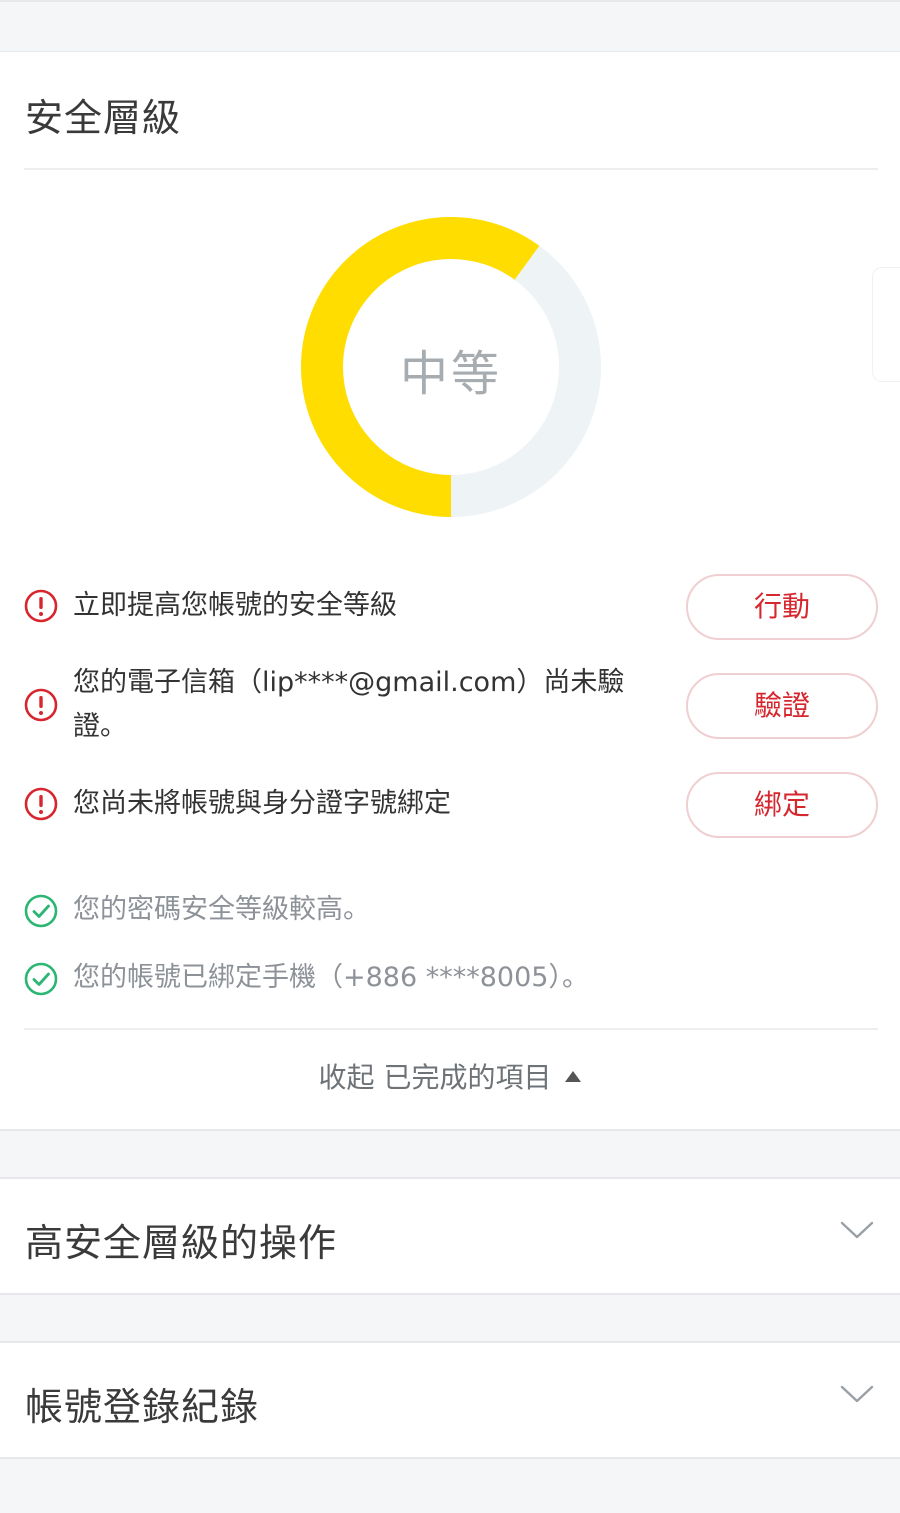  Describe the element at coordinates (450, 374) in the screenshot. I see `security-level-label: 中等` at that location.